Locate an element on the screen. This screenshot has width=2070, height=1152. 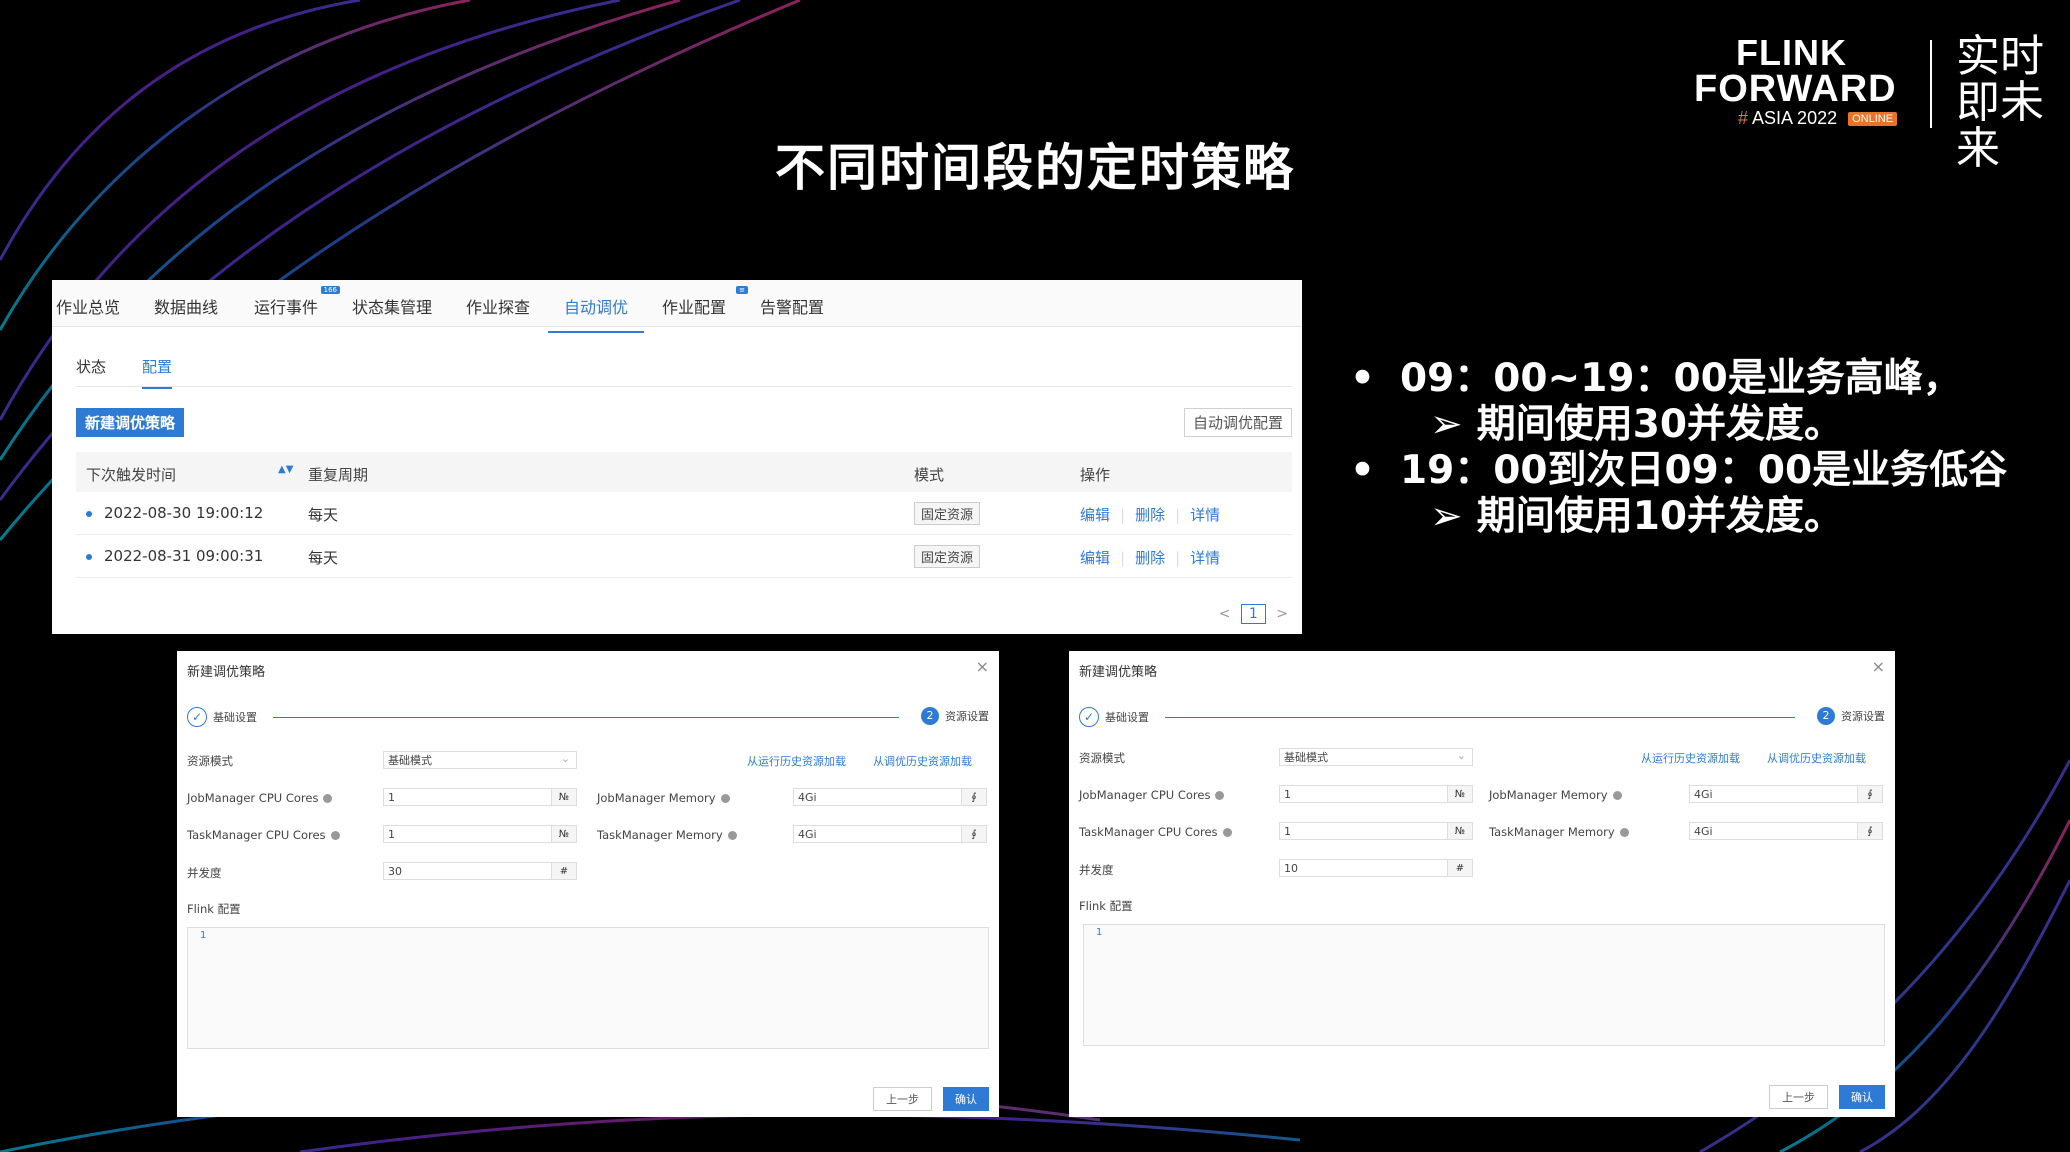
step-basic: ✓ 基础设置 is located at coordinates (1114, 717).